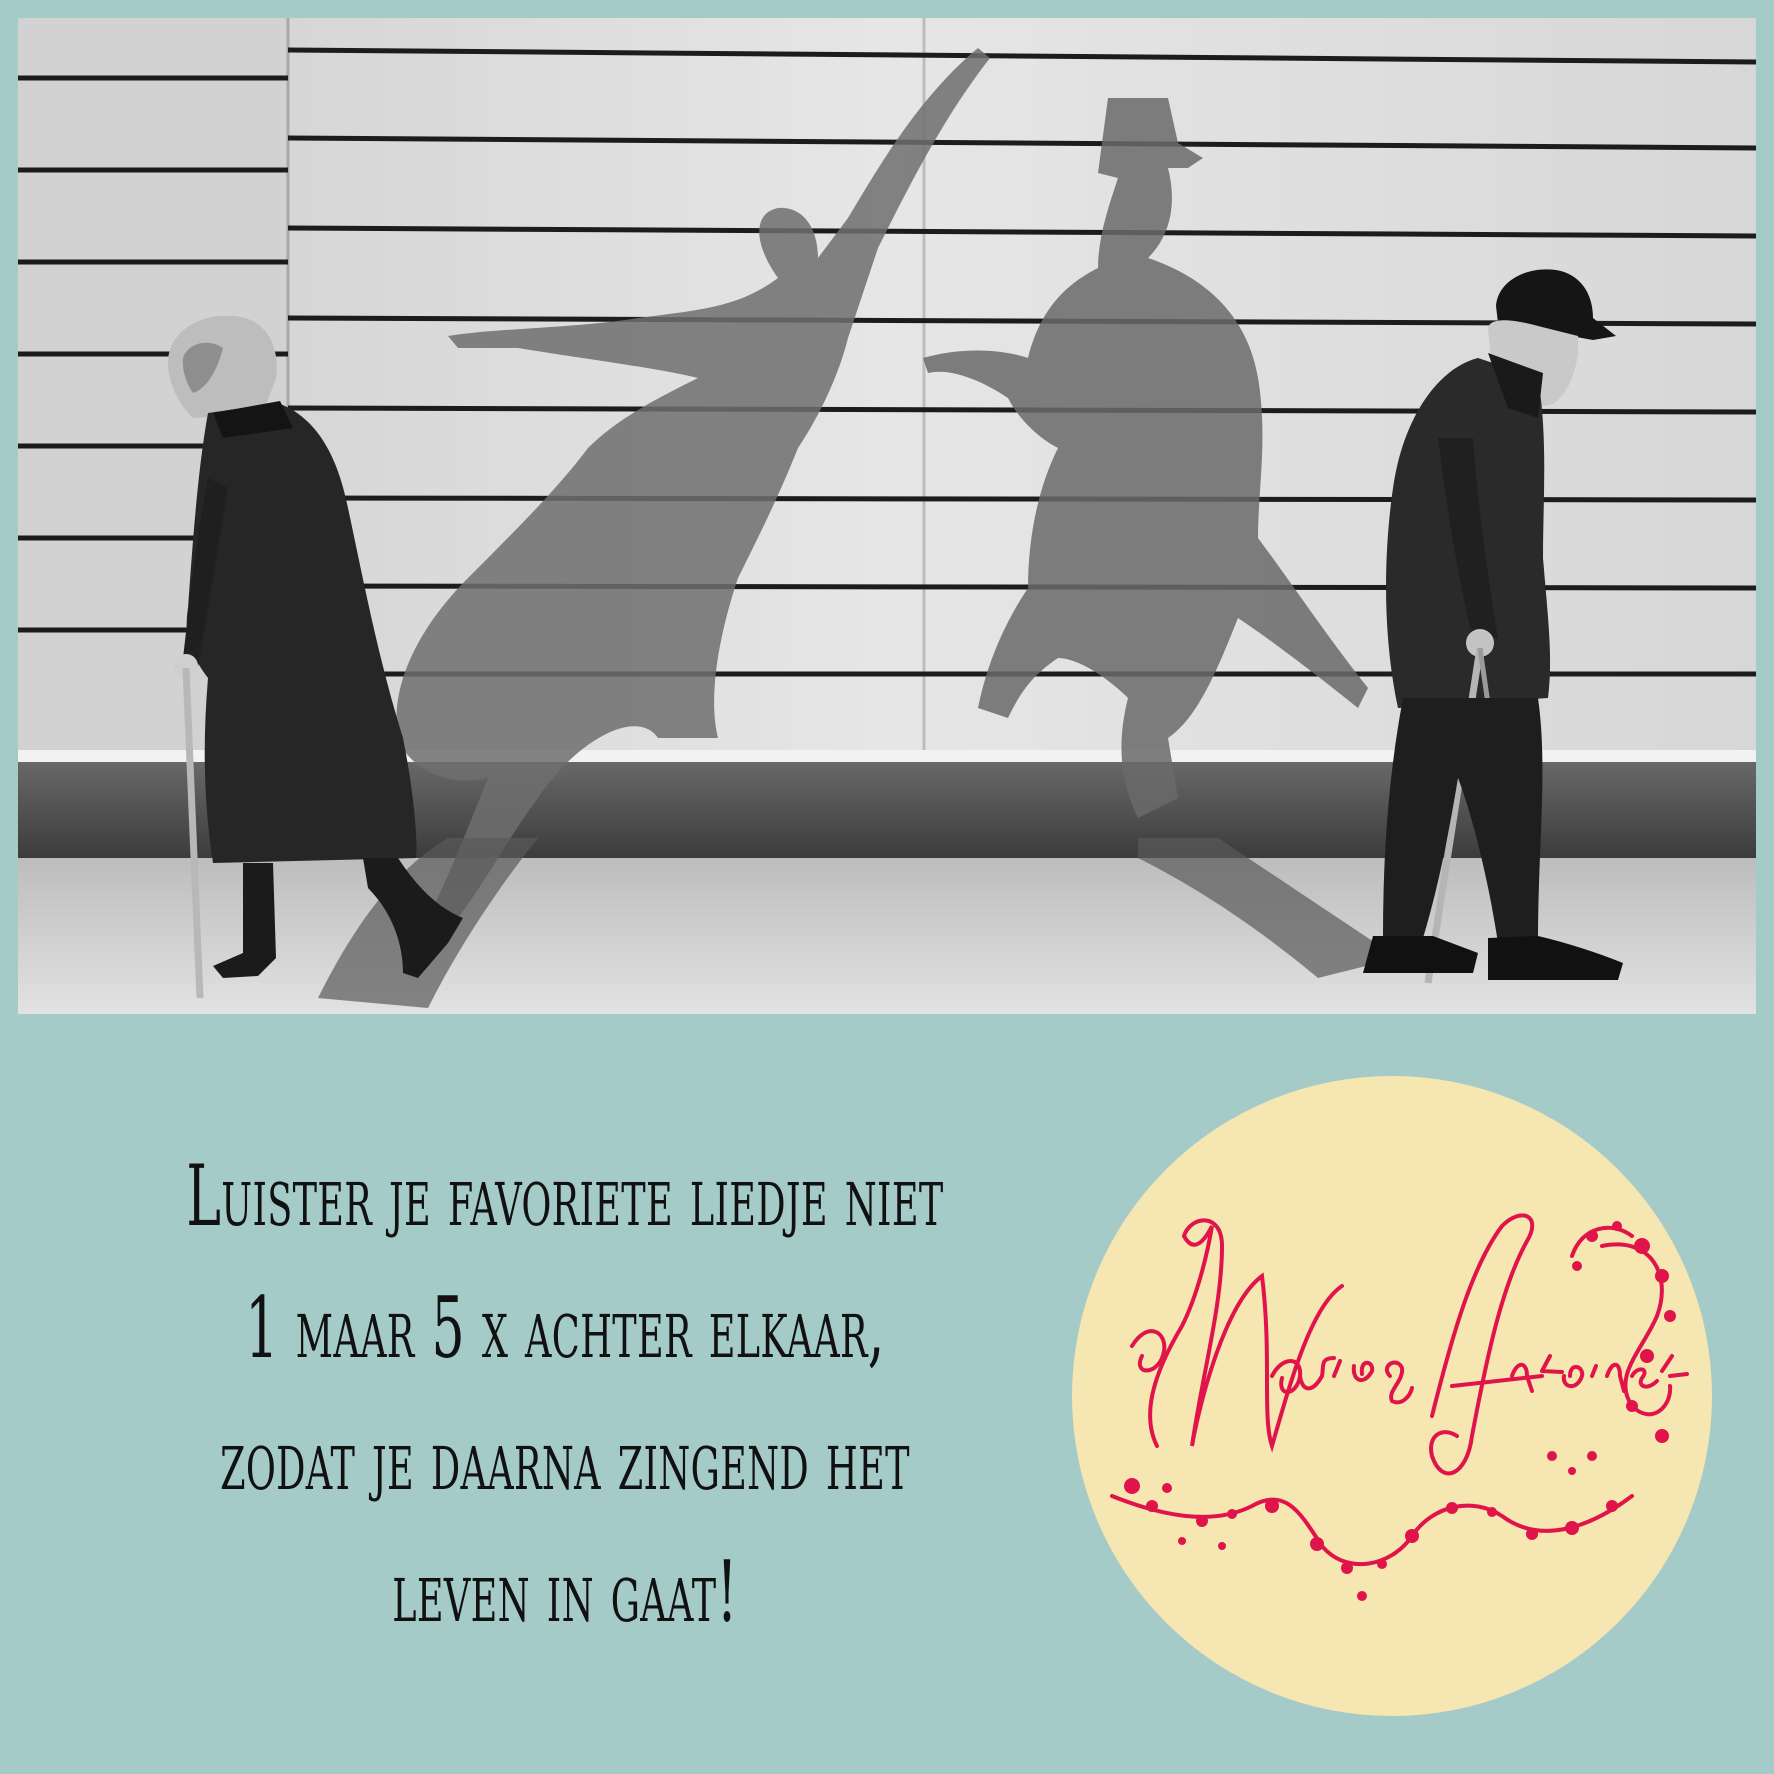  I want to click on quote-line-2: 1 maar 5 x achter elkaar,, so click(565, 1328).